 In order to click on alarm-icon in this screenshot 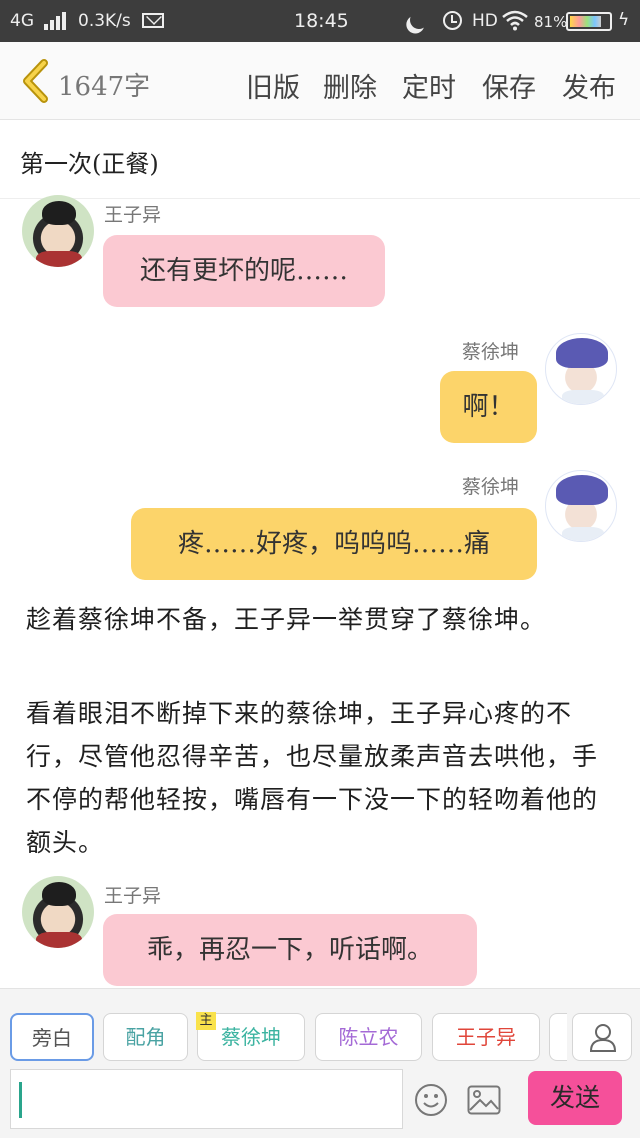, I will do `click(452, 20)`.